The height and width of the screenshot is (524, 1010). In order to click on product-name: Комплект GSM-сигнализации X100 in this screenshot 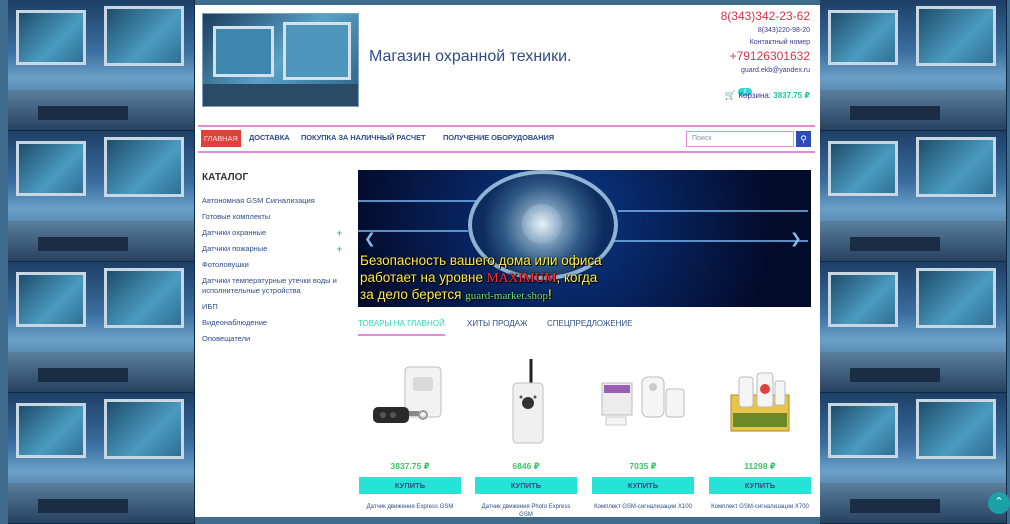, I will do `click(643, 507)`.